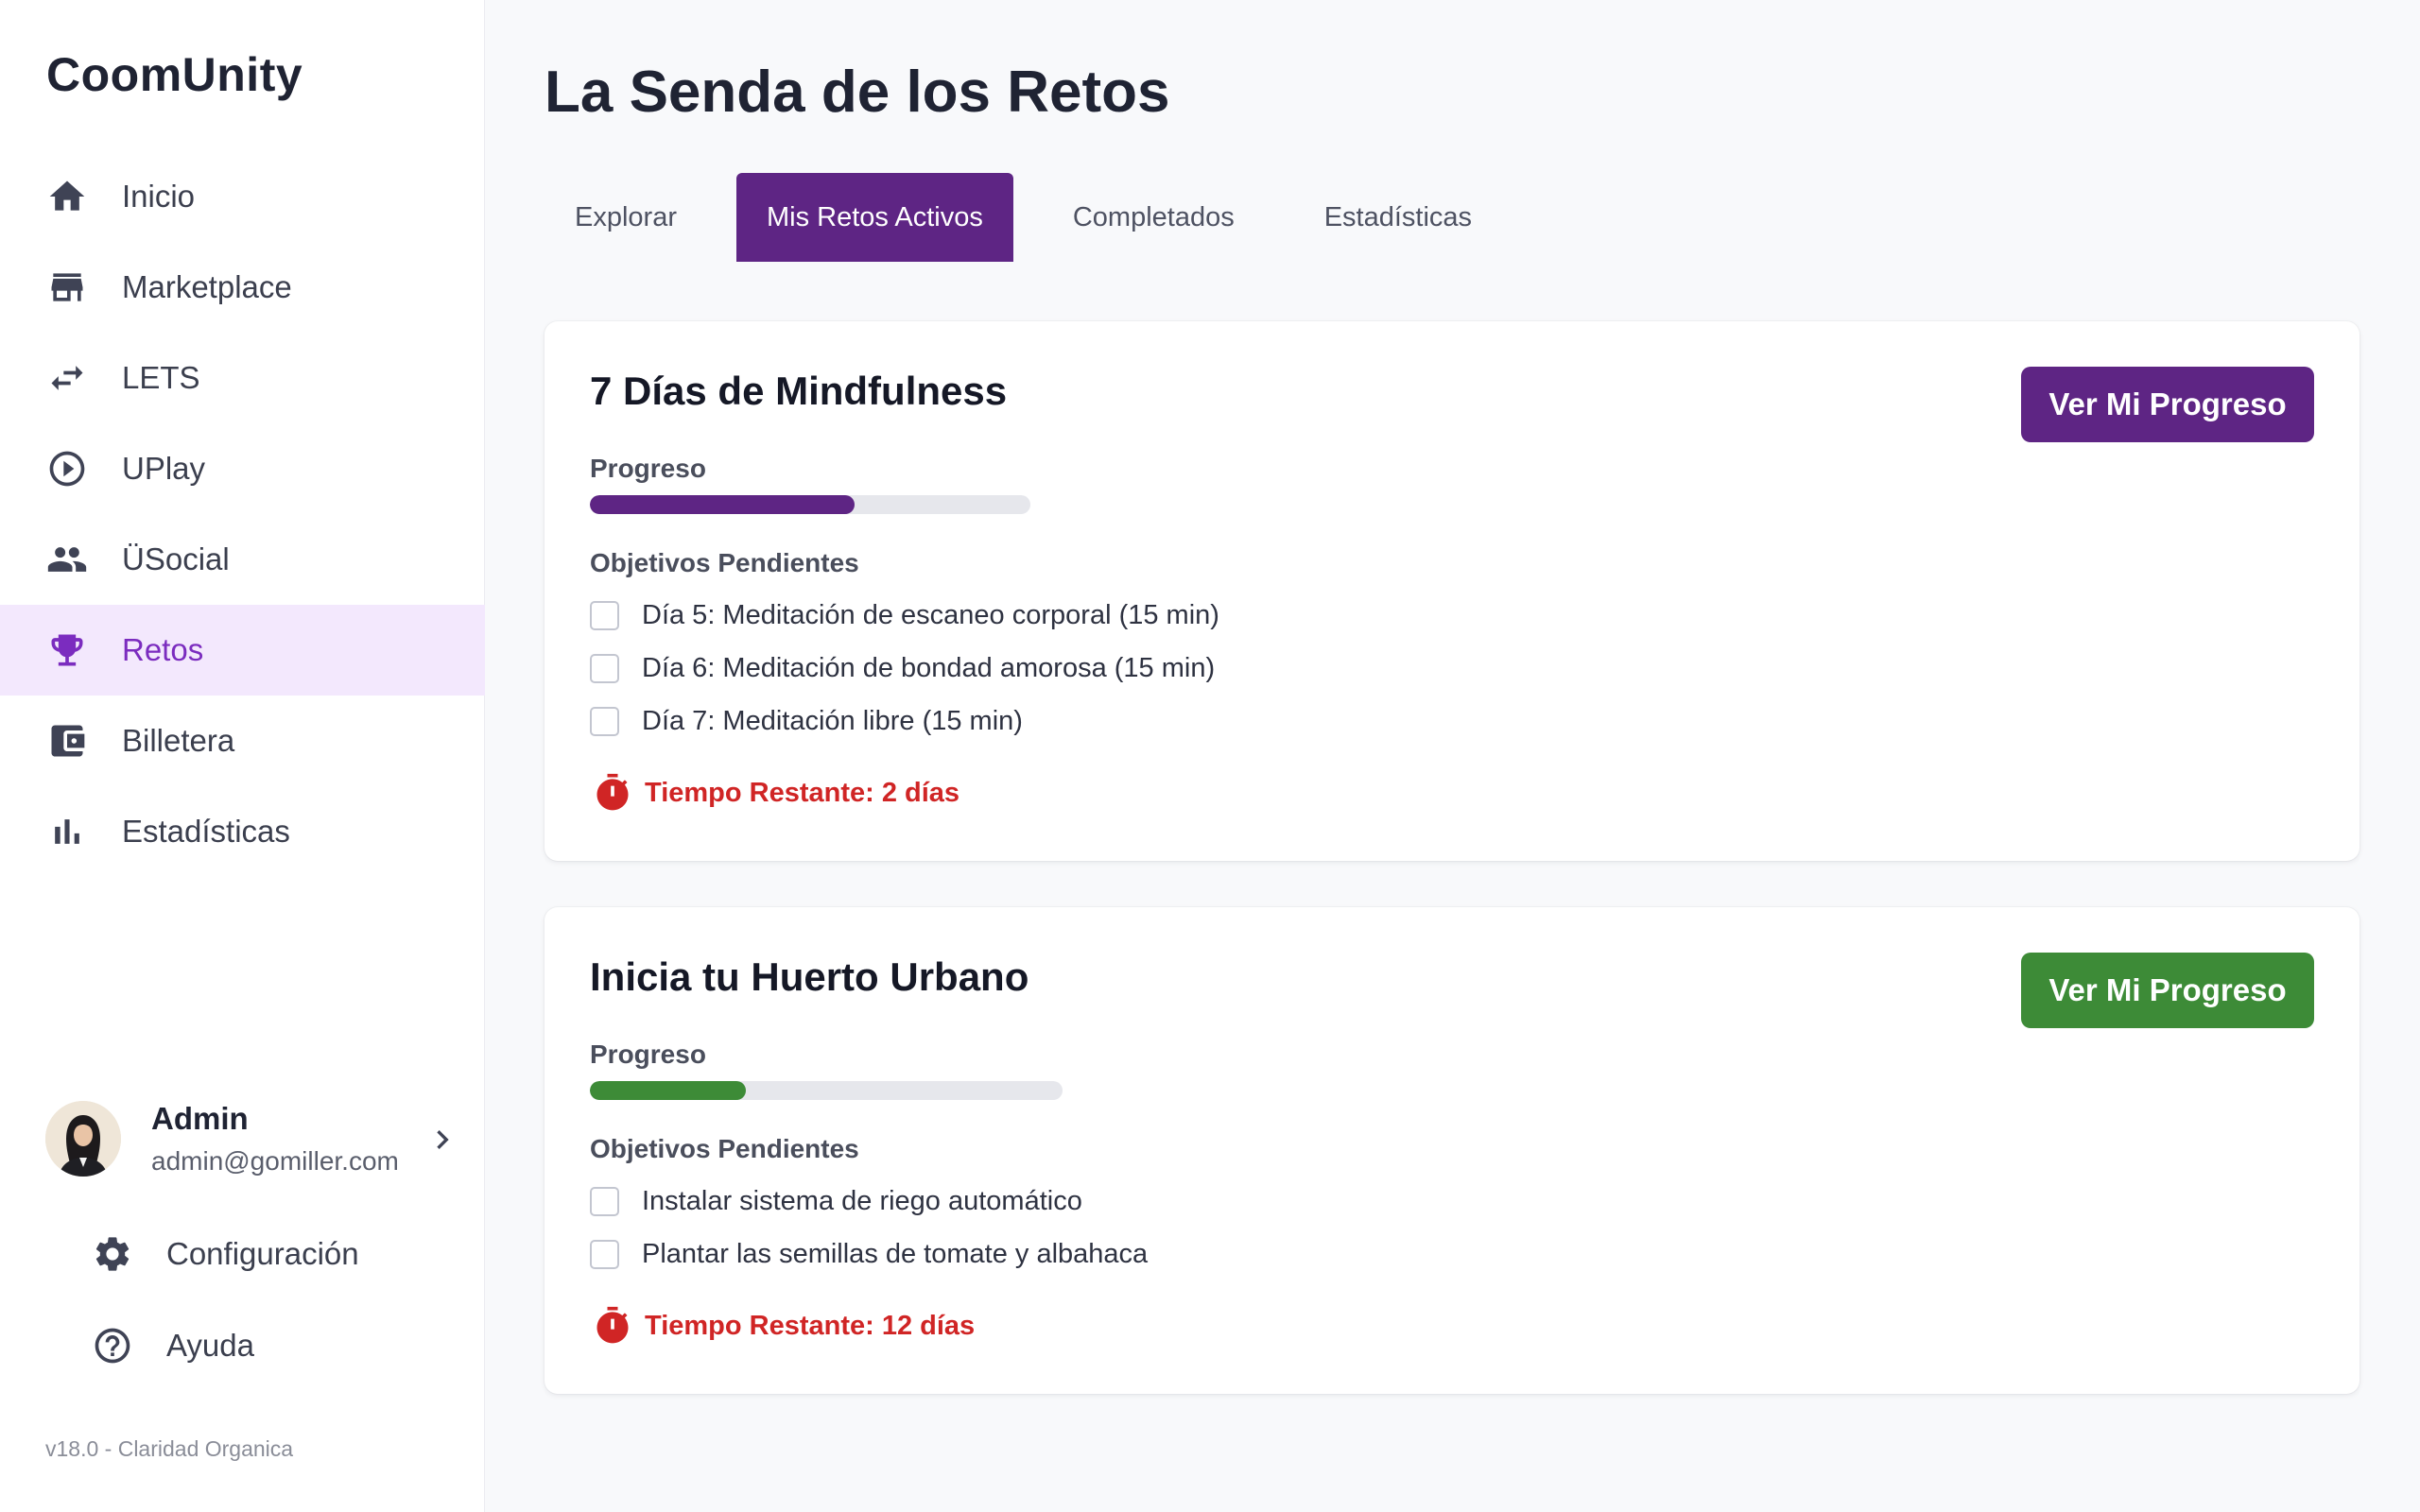  What do you see at coordinates (242, 650) in the screenshot?
I see `sidebar-item-retos: Retos` at bounding box center [242, 650].